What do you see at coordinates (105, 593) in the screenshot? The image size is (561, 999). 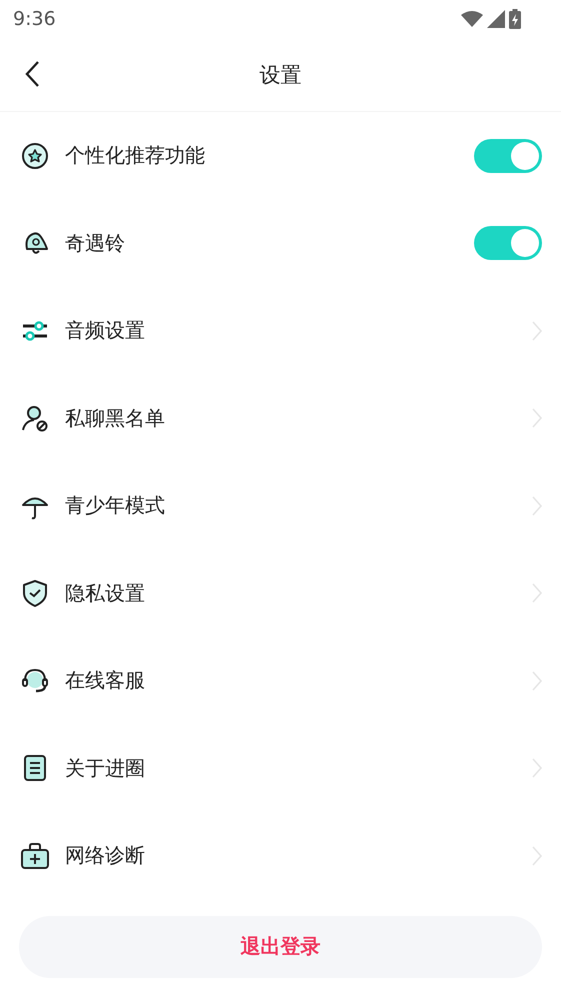 I see `row-label: 隐私设置` at bounding box center [105, 593].